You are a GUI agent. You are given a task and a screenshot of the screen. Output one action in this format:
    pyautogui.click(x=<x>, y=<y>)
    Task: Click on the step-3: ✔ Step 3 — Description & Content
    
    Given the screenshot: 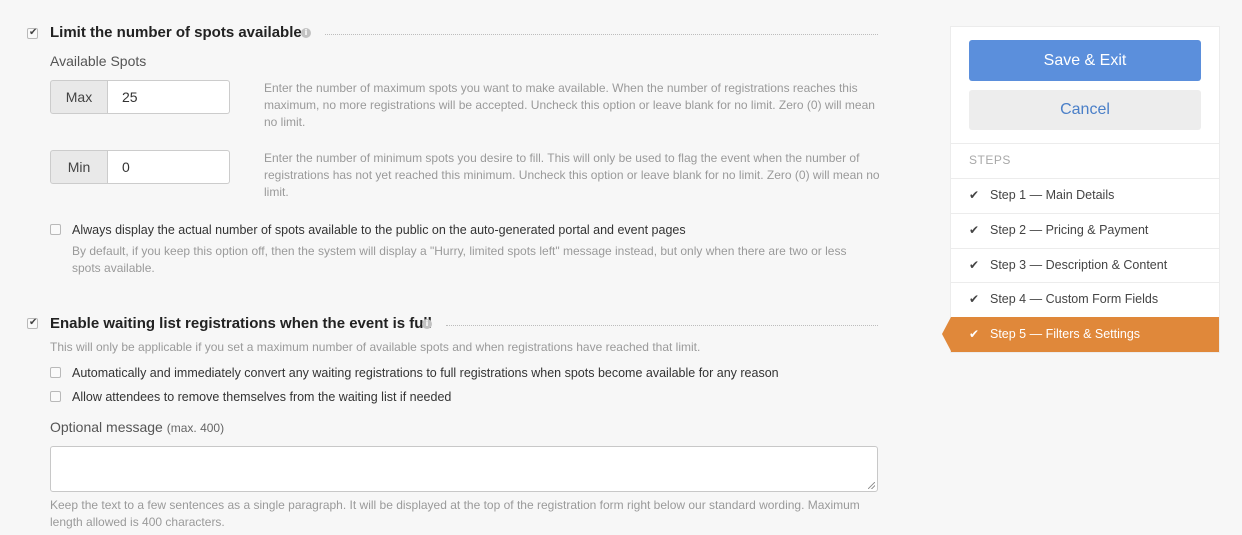 What is the action you would take?
    pyautogui.click(x=1085, y=265)
    